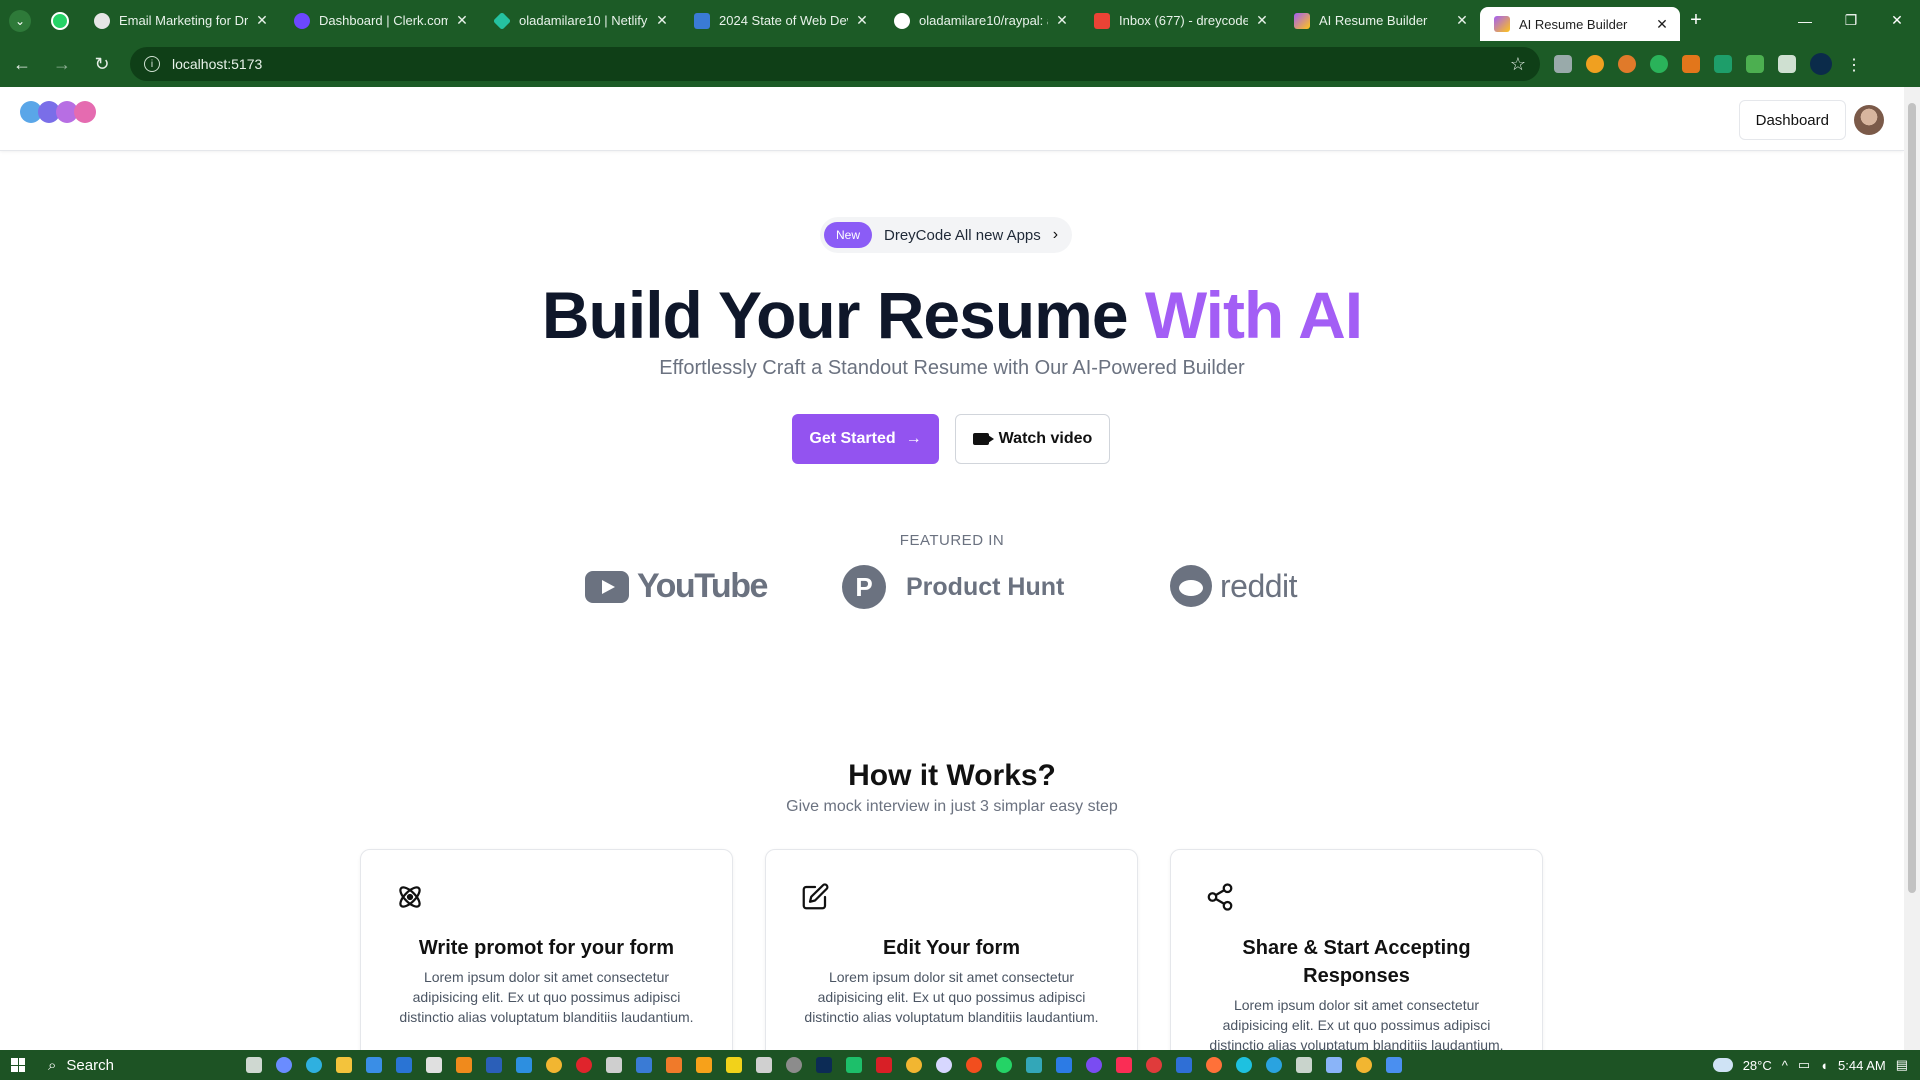 The width and height of the screenshot is (1920, 1080). What do you see at coordinates (1869, 120) in the screenshot?
I see `user-avatar` at bounding box center [1869, 120].